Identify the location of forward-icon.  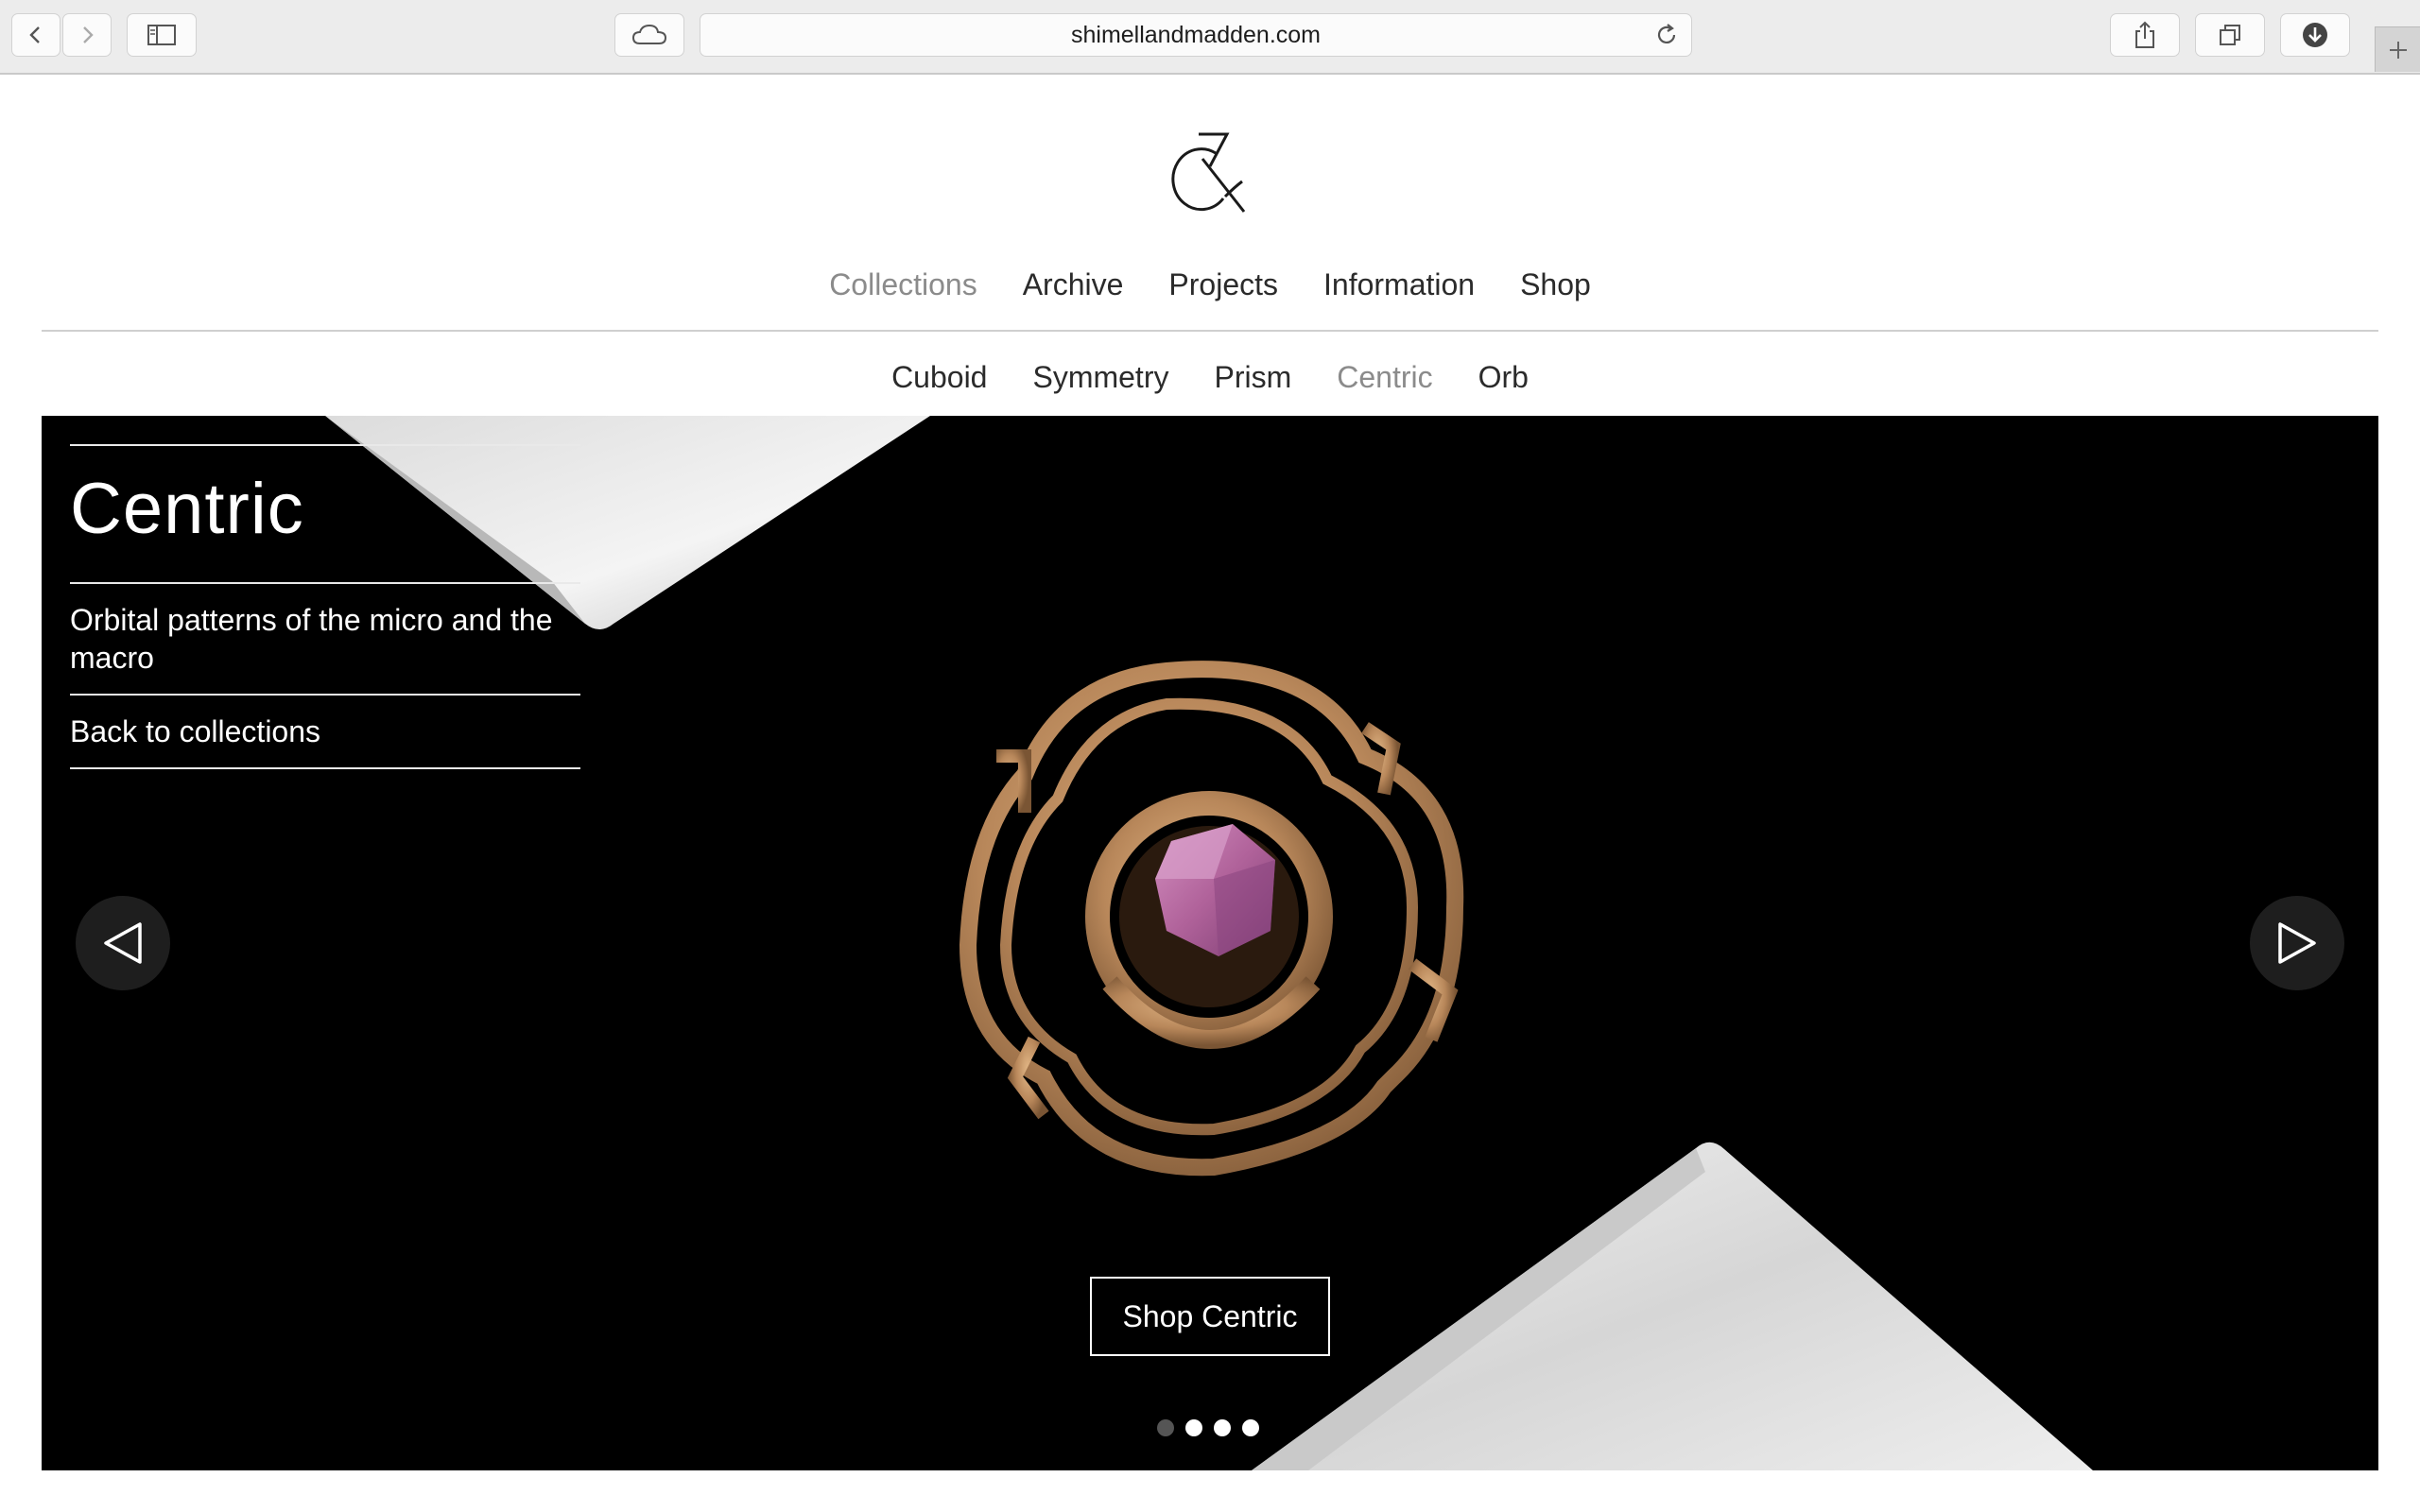
(88, 34).